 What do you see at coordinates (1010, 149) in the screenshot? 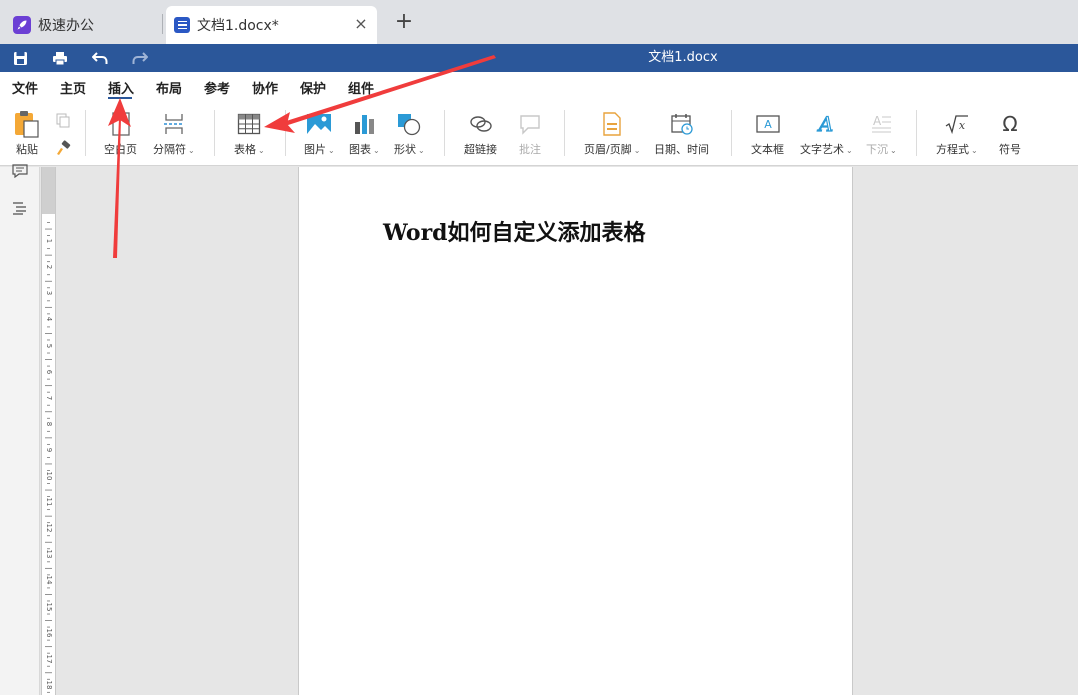
I see `symbol-label: 符号` at bounding box center [1010, 149].